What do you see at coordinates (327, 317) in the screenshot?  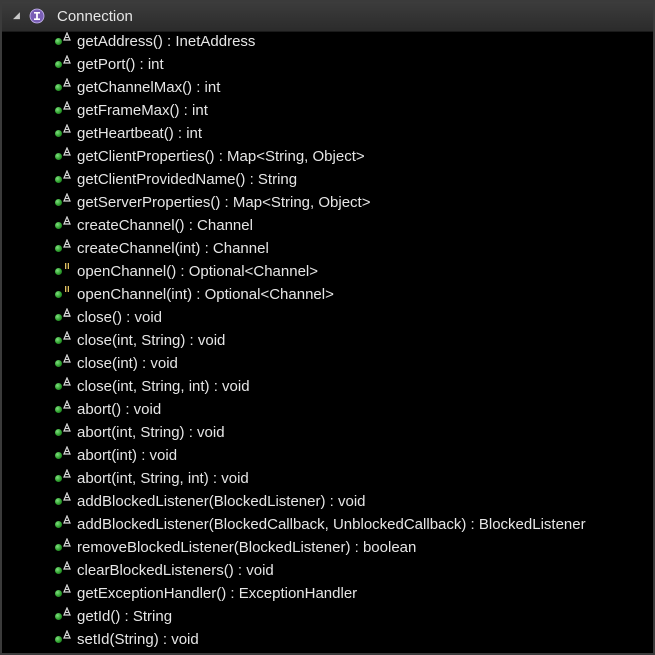 I see `member-row: close() : void` at bounding box center [327, 317].